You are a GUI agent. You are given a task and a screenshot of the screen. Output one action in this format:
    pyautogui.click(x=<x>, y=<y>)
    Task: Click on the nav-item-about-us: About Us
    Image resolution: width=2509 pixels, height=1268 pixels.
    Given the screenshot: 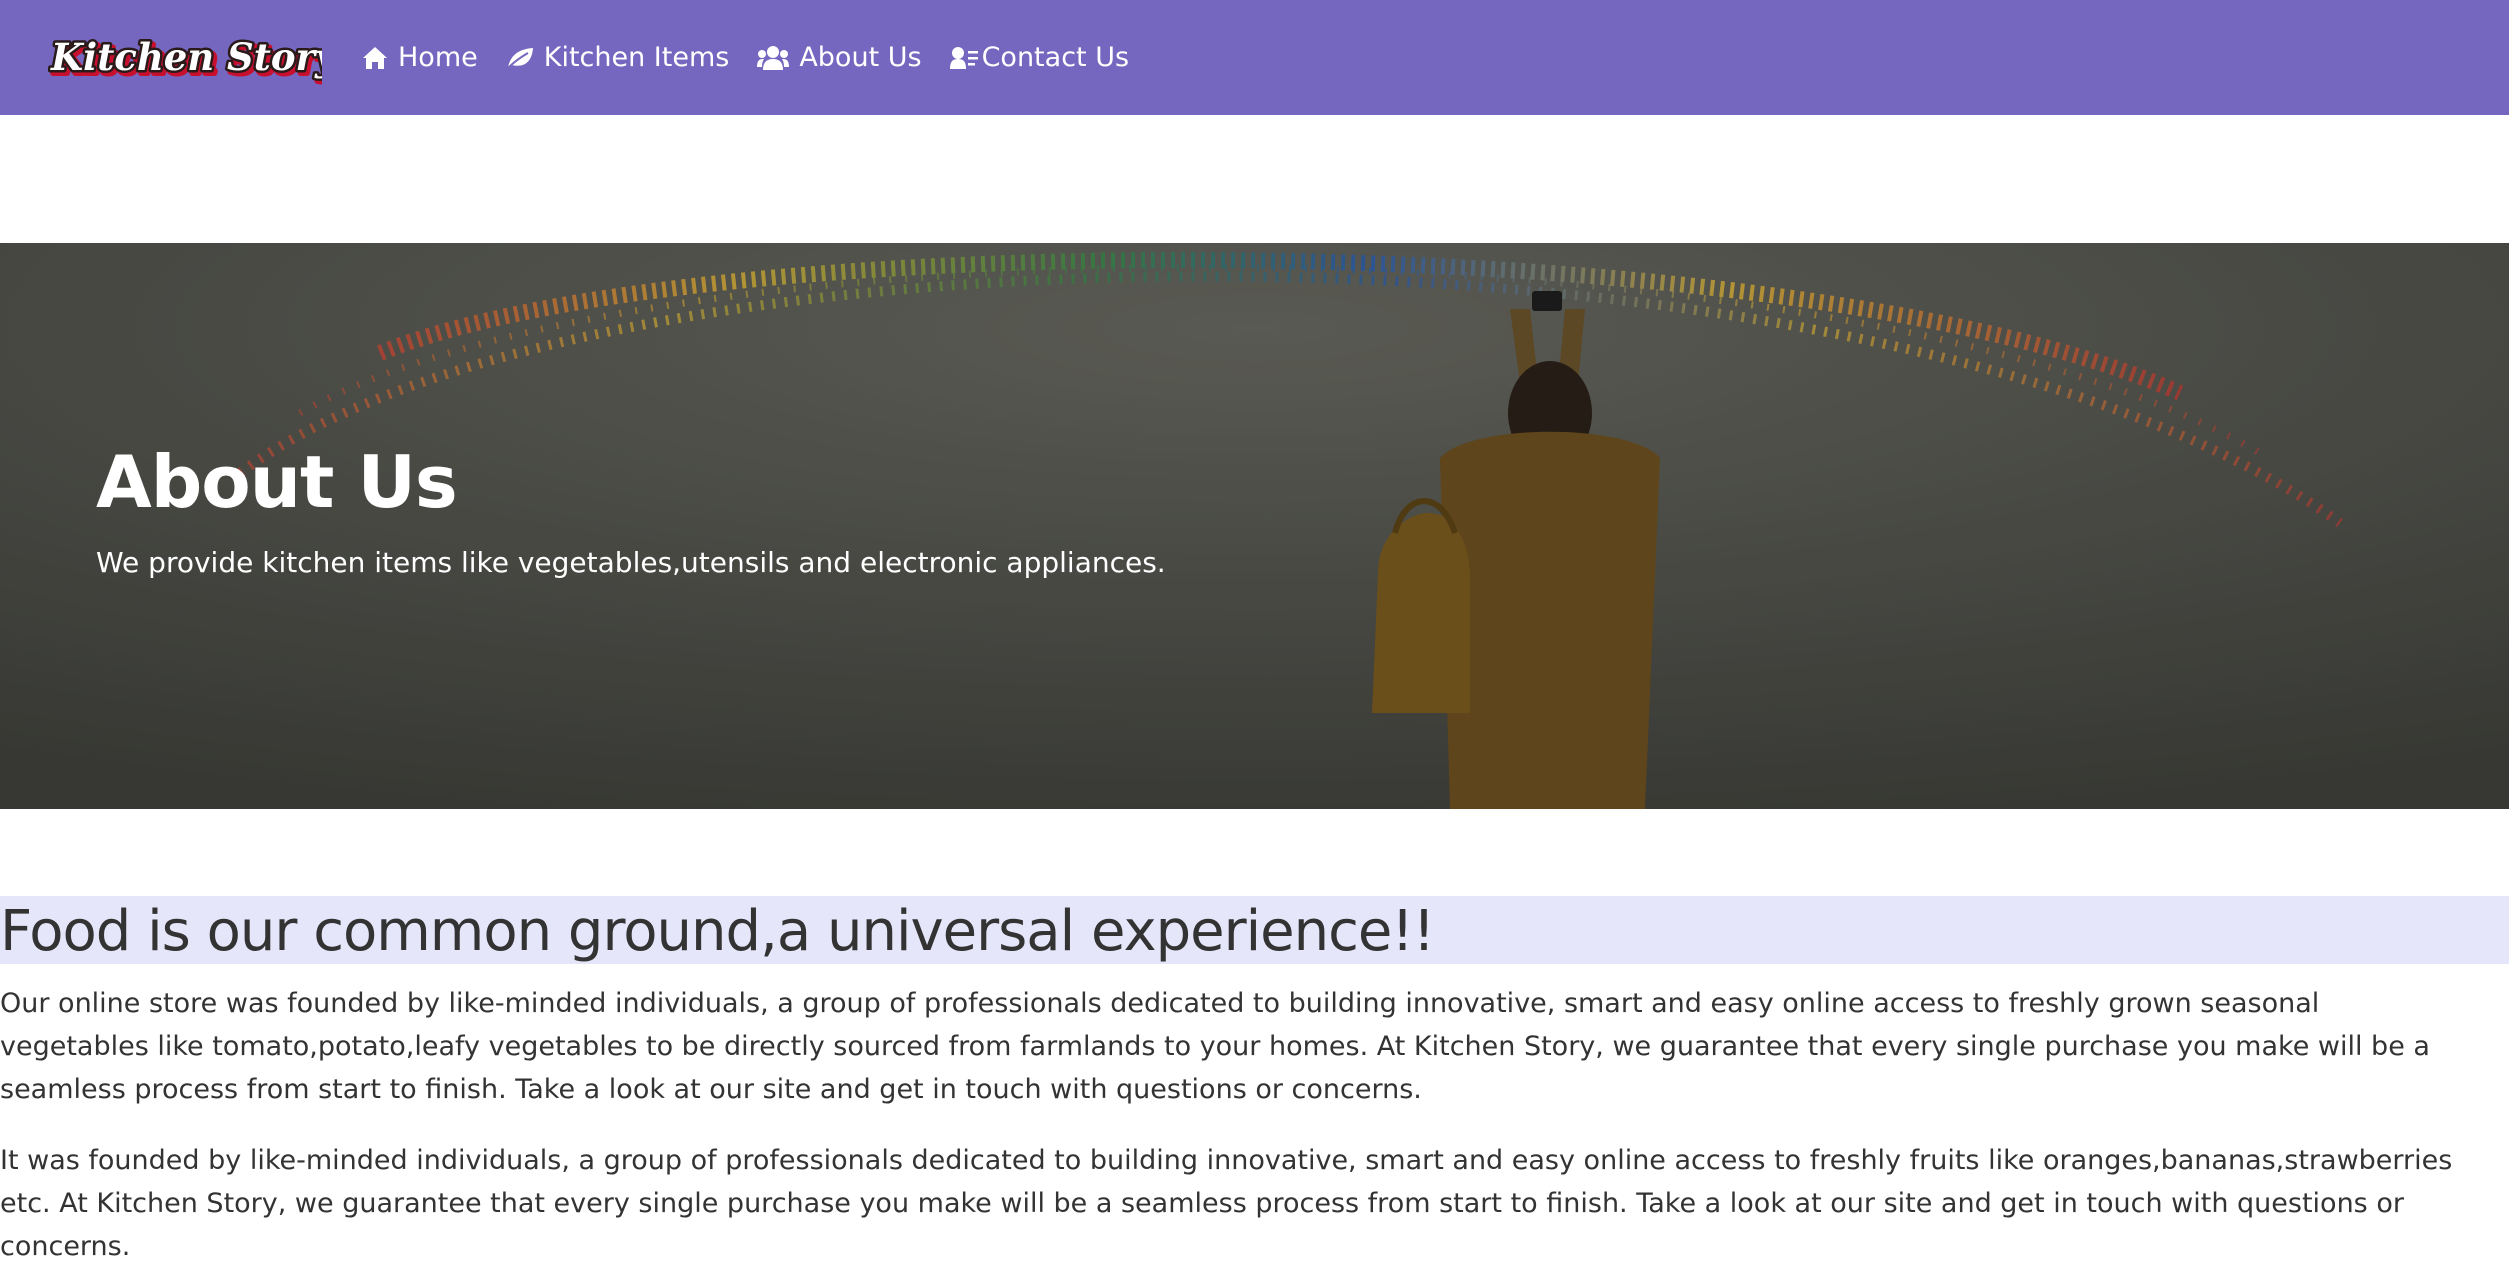 What is the action you would take?
    pyautogui.click(x=839, y=57)
    